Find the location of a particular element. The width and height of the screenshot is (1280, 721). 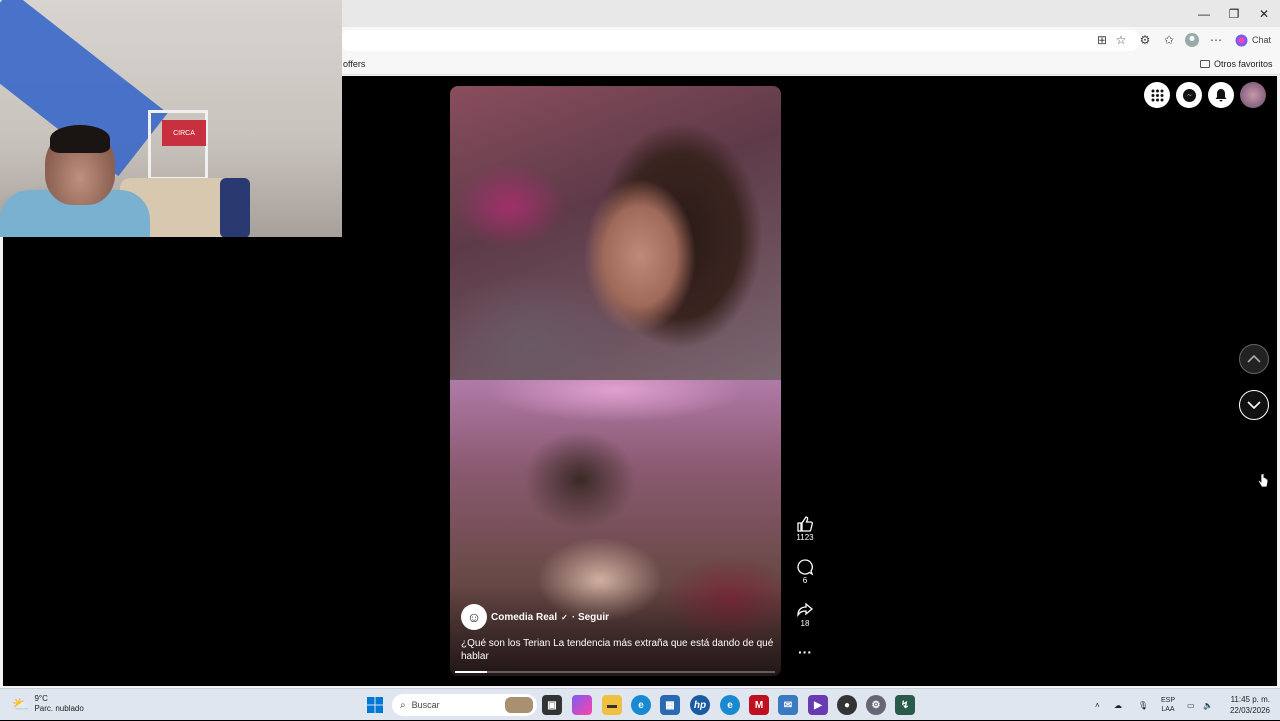

like-button: 1123 is located at coordinates (805, 528).